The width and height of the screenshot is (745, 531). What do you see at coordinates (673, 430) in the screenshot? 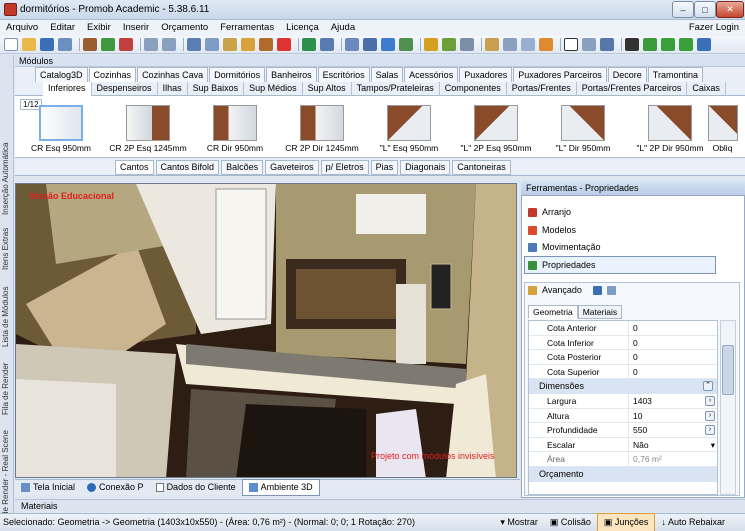
I see `property-value: 550 ›` at bounding box center [673, 430].